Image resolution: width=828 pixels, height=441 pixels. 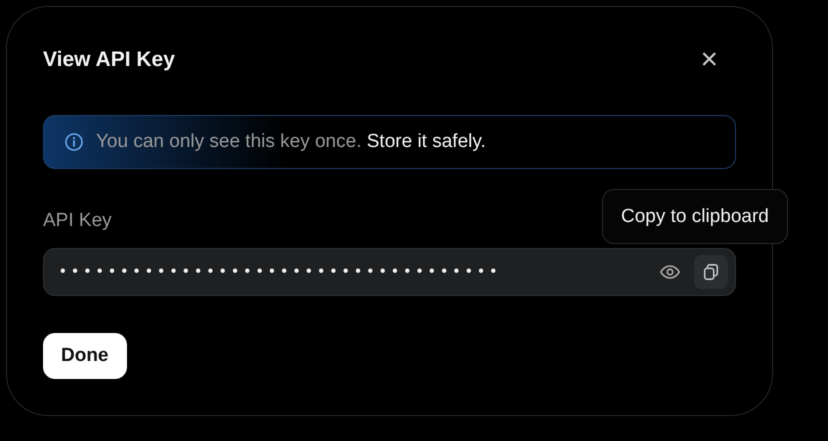 What do you see at coordinates (74, 142) in the screenshot?
I see `info-icon` at bounding box center [74, 142].